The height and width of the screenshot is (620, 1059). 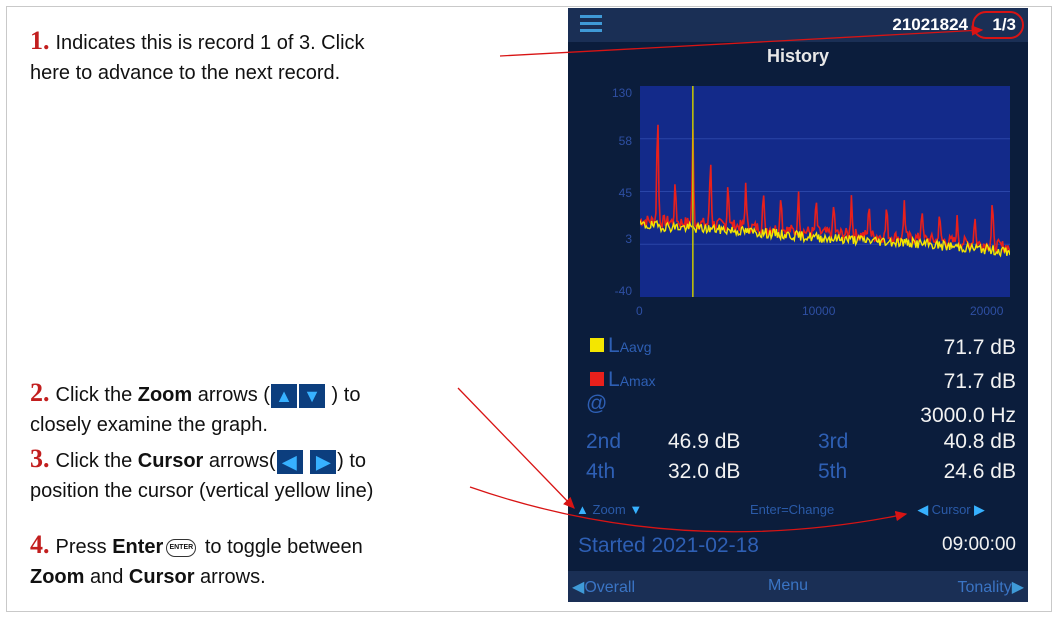 What do you see at coordinates (632, 379) in the screenshot?
I see `legend-label-max: LAmax` at bounding box center [632, 379].